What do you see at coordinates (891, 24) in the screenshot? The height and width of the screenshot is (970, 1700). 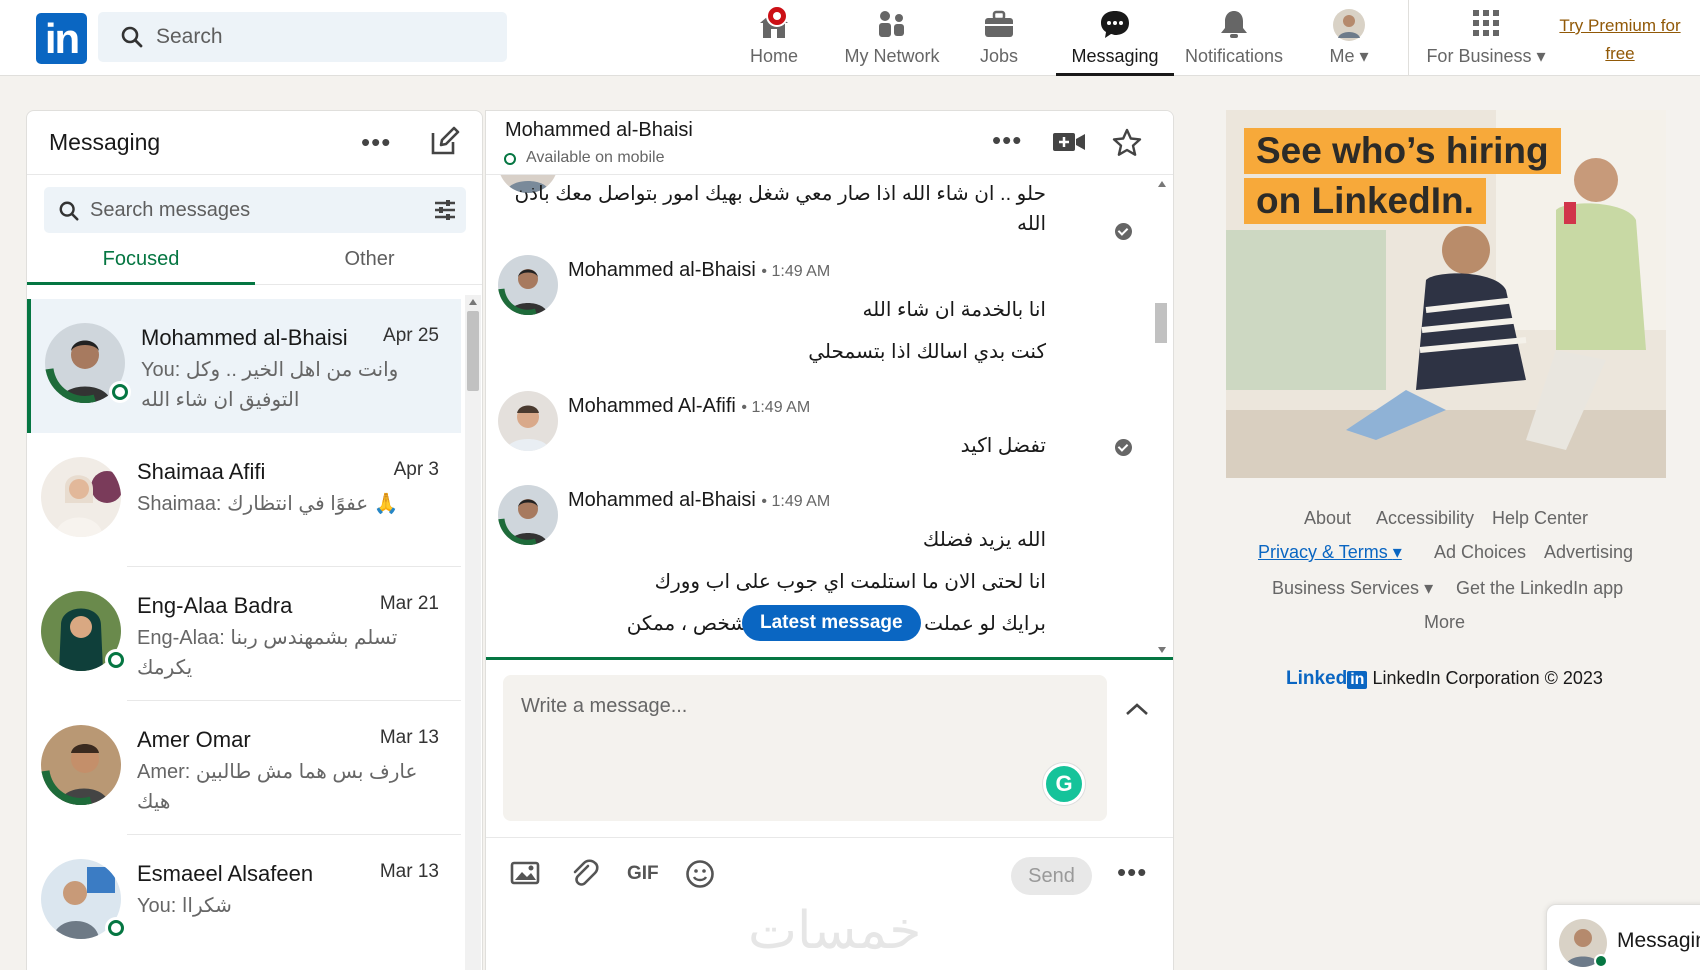 I see `people-icon` at bounding box center [891, 24].